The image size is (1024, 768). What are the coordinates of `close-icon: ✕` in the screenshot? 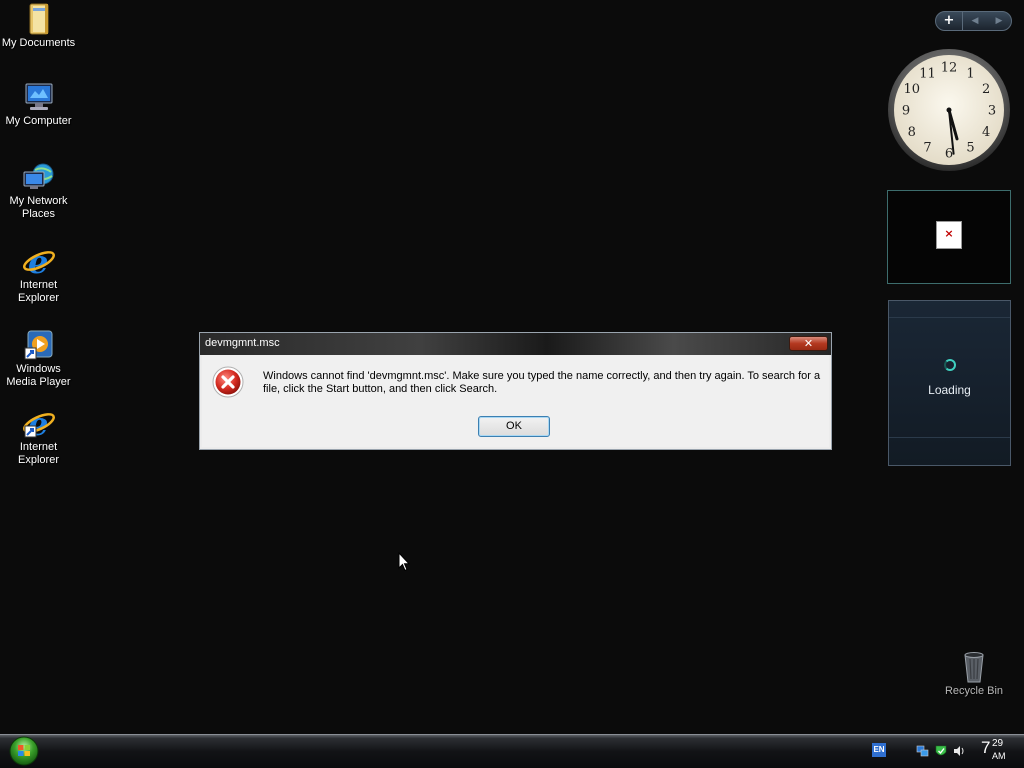 It's located at (808, 343).